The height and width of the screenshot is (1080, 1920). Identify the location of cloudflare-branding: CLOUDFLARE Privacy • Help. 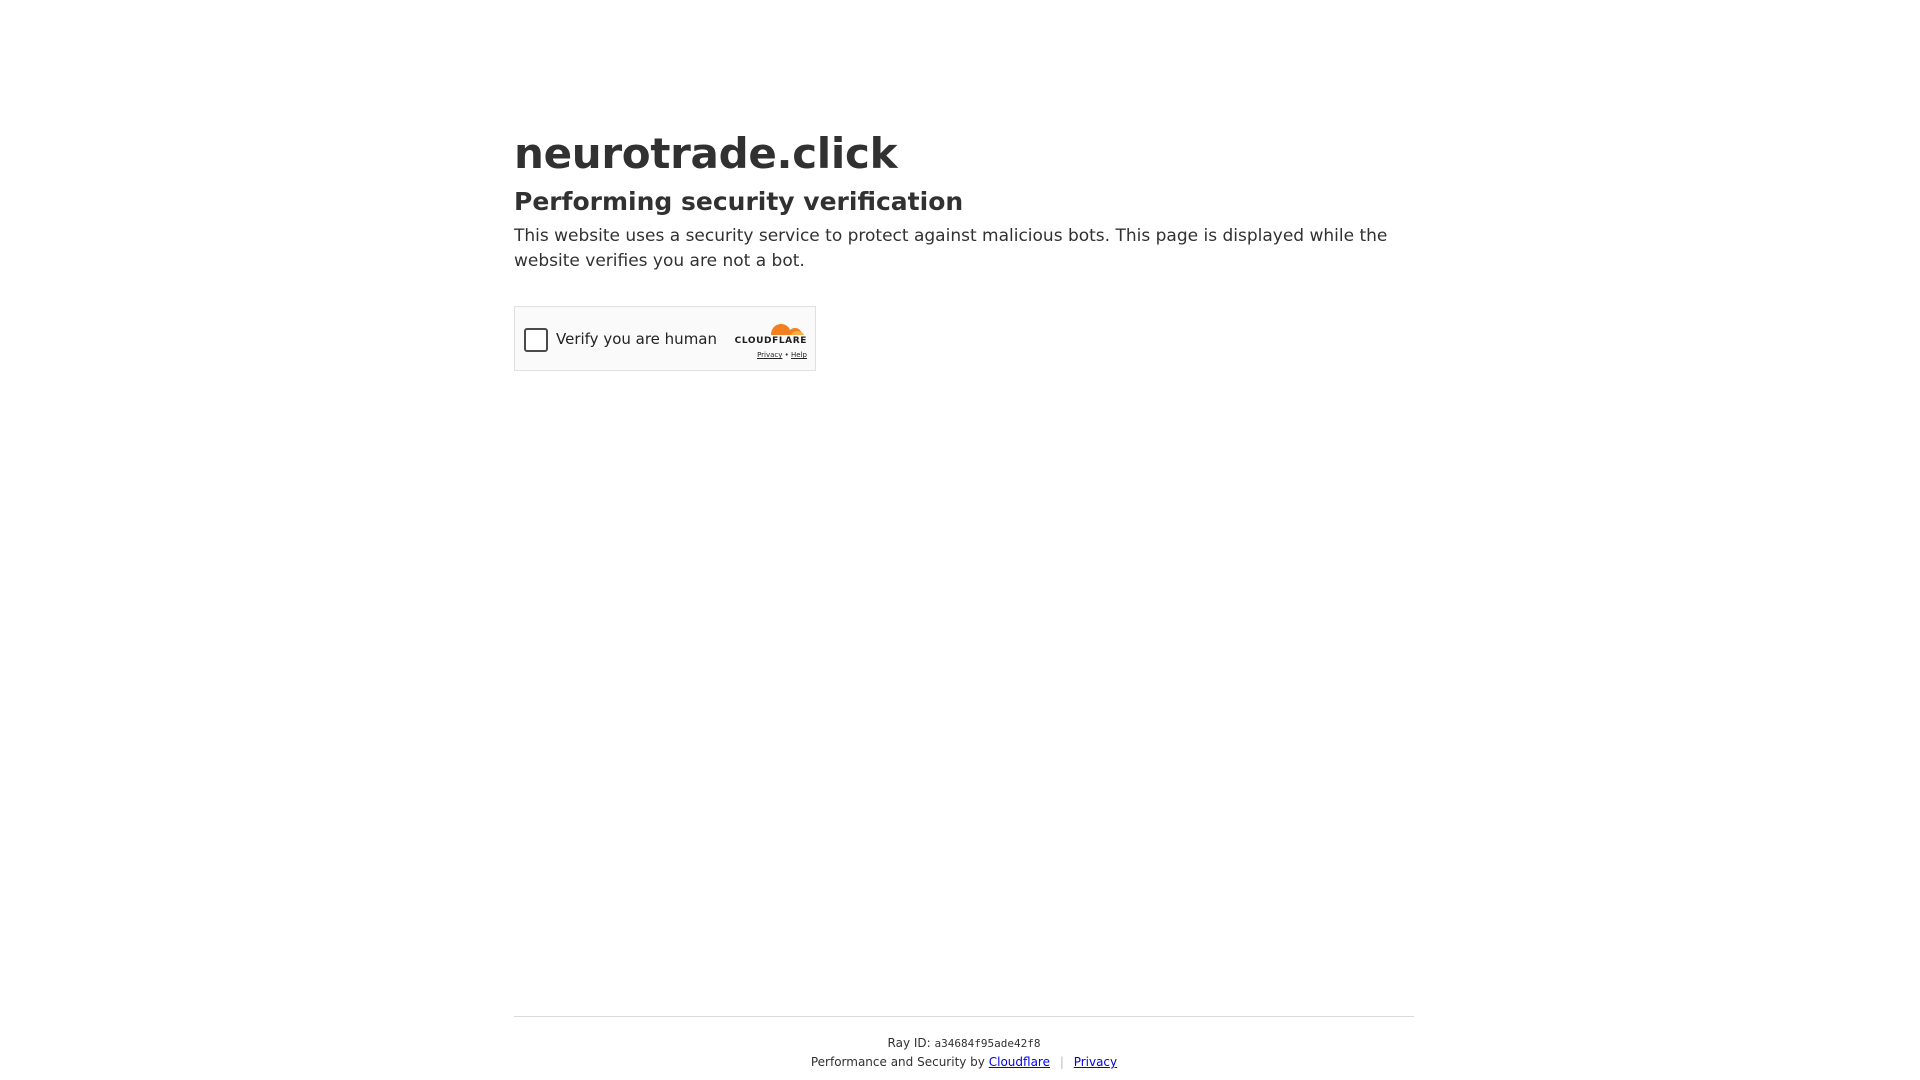
(767, 341).